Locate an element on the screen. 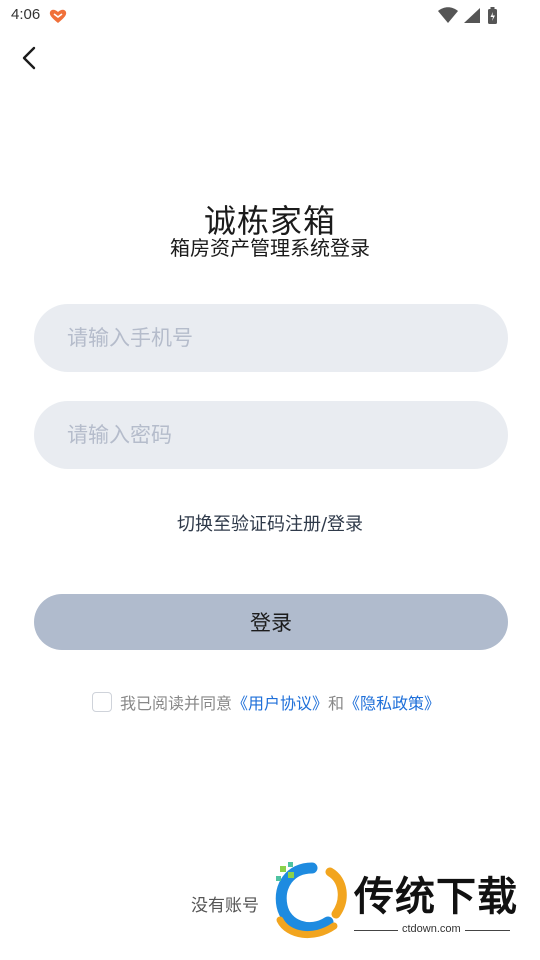 The image size is (540, 960). password-input is located at coordinates (271, 435).